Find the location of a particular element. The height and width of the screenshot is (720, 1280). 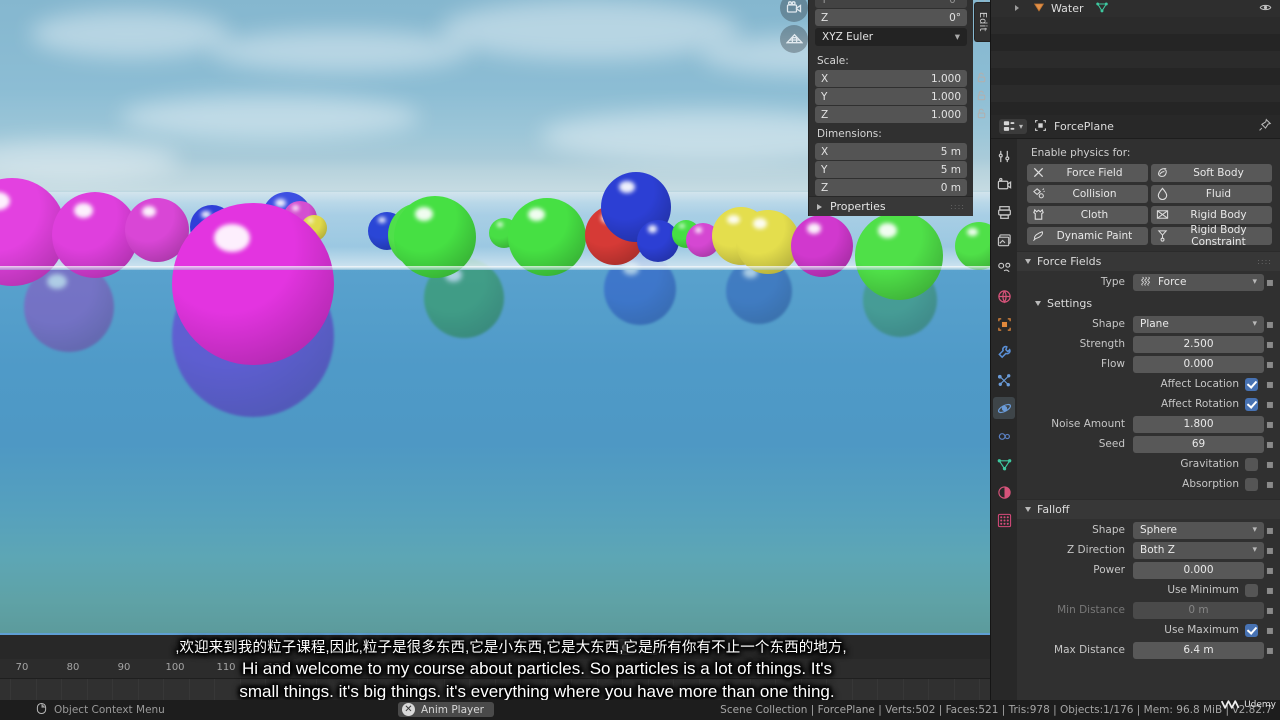

force-field-flow-field: 0.000 is located at coordinates (1198, 364).